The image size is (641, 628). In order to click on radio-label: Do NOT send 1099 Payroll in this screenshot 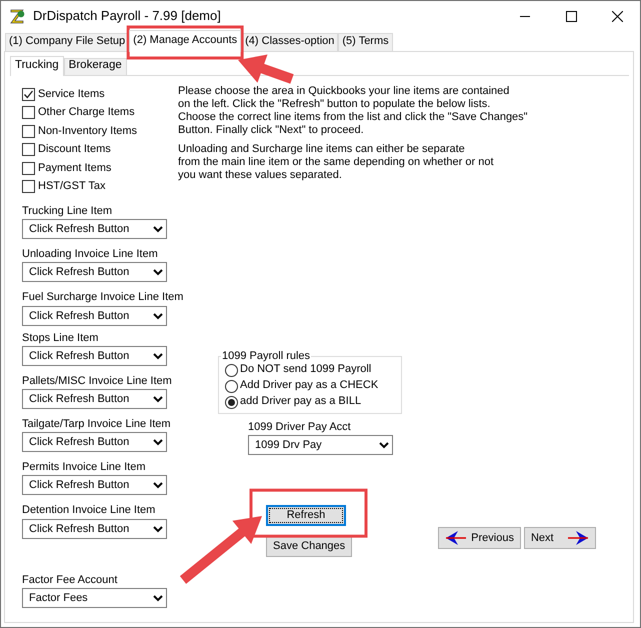, I will do `click(306, 370)`.